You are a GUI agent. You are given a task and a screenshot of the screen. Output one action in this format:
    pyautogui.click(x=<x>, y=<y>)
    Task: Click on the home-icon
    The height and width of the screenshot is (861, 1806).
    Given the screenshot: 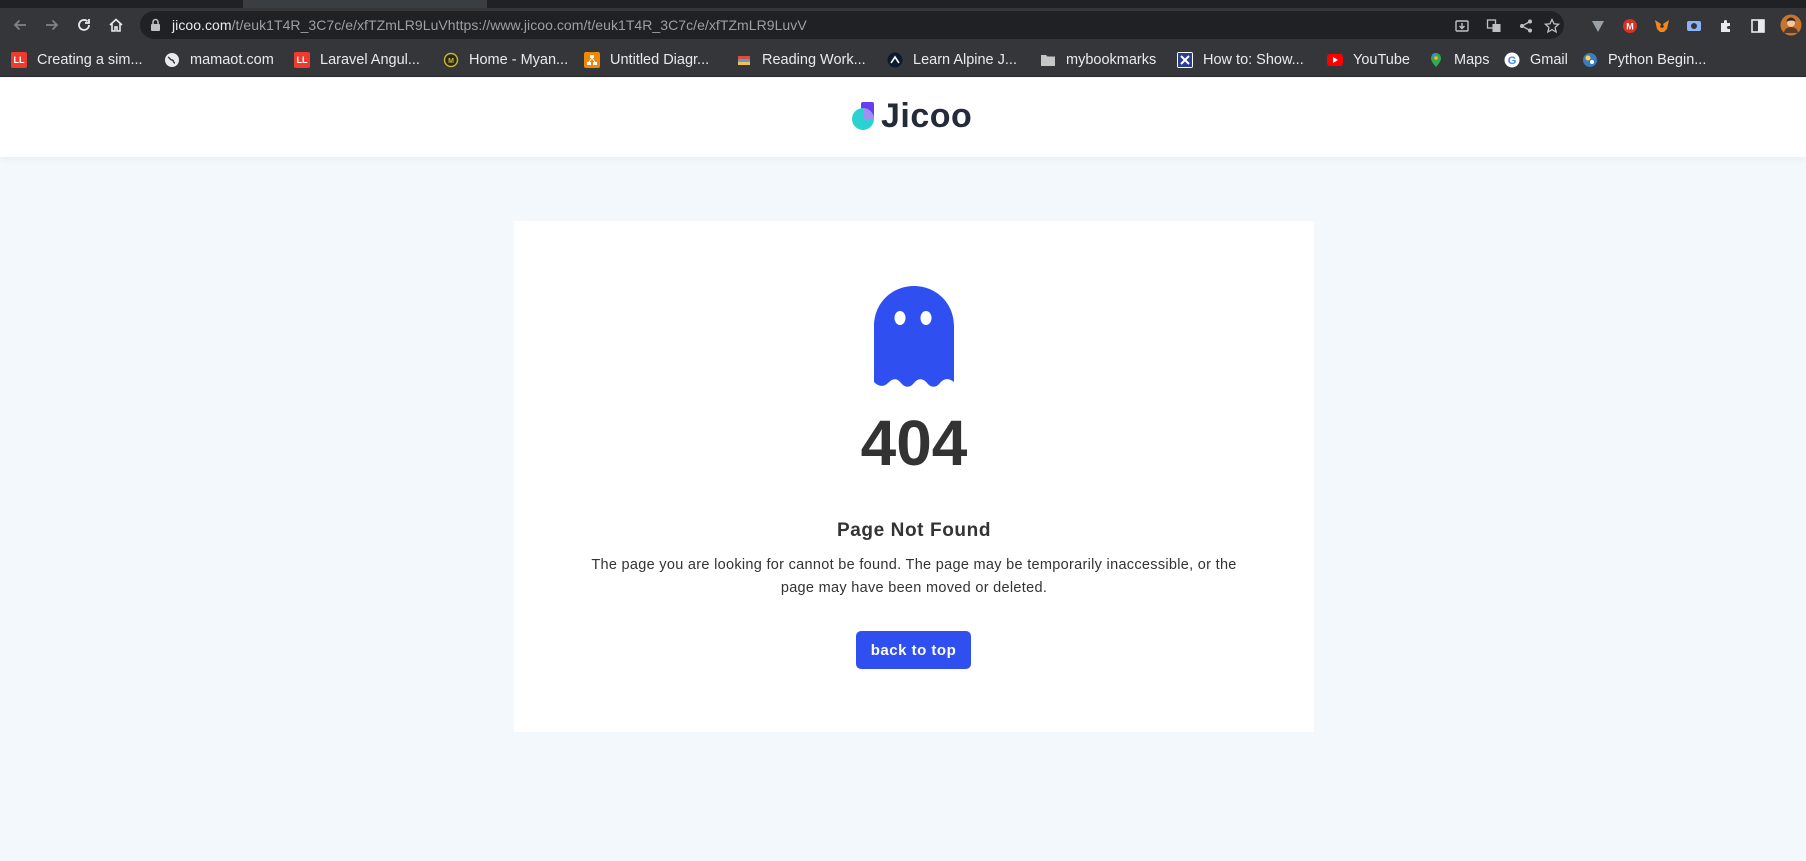 What is the action you would take?
    pyautogui.click(x=116, y=25)
    